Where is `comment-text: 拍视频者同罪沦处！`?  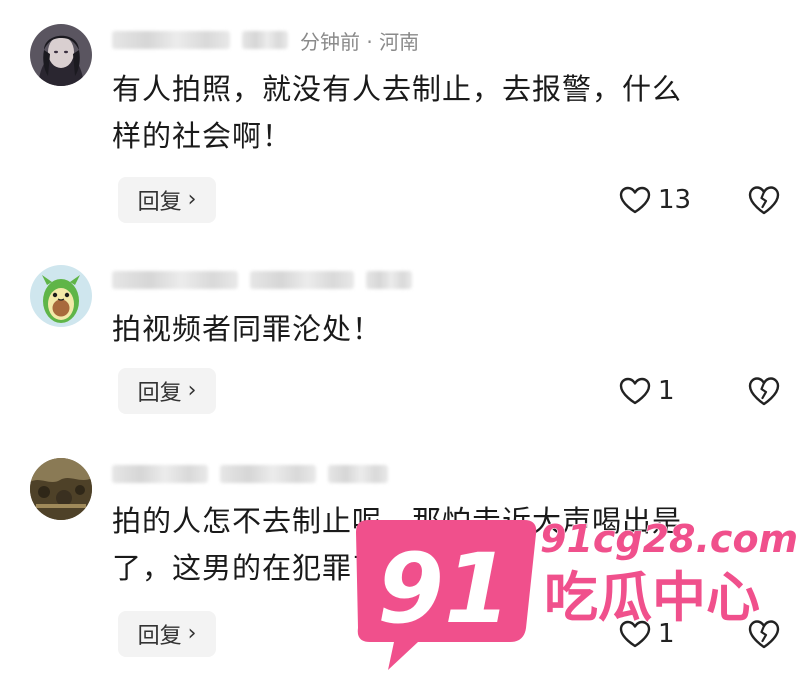
comment-text: 拍视频者同罪沦处！ is located at coordinates (447, 329).